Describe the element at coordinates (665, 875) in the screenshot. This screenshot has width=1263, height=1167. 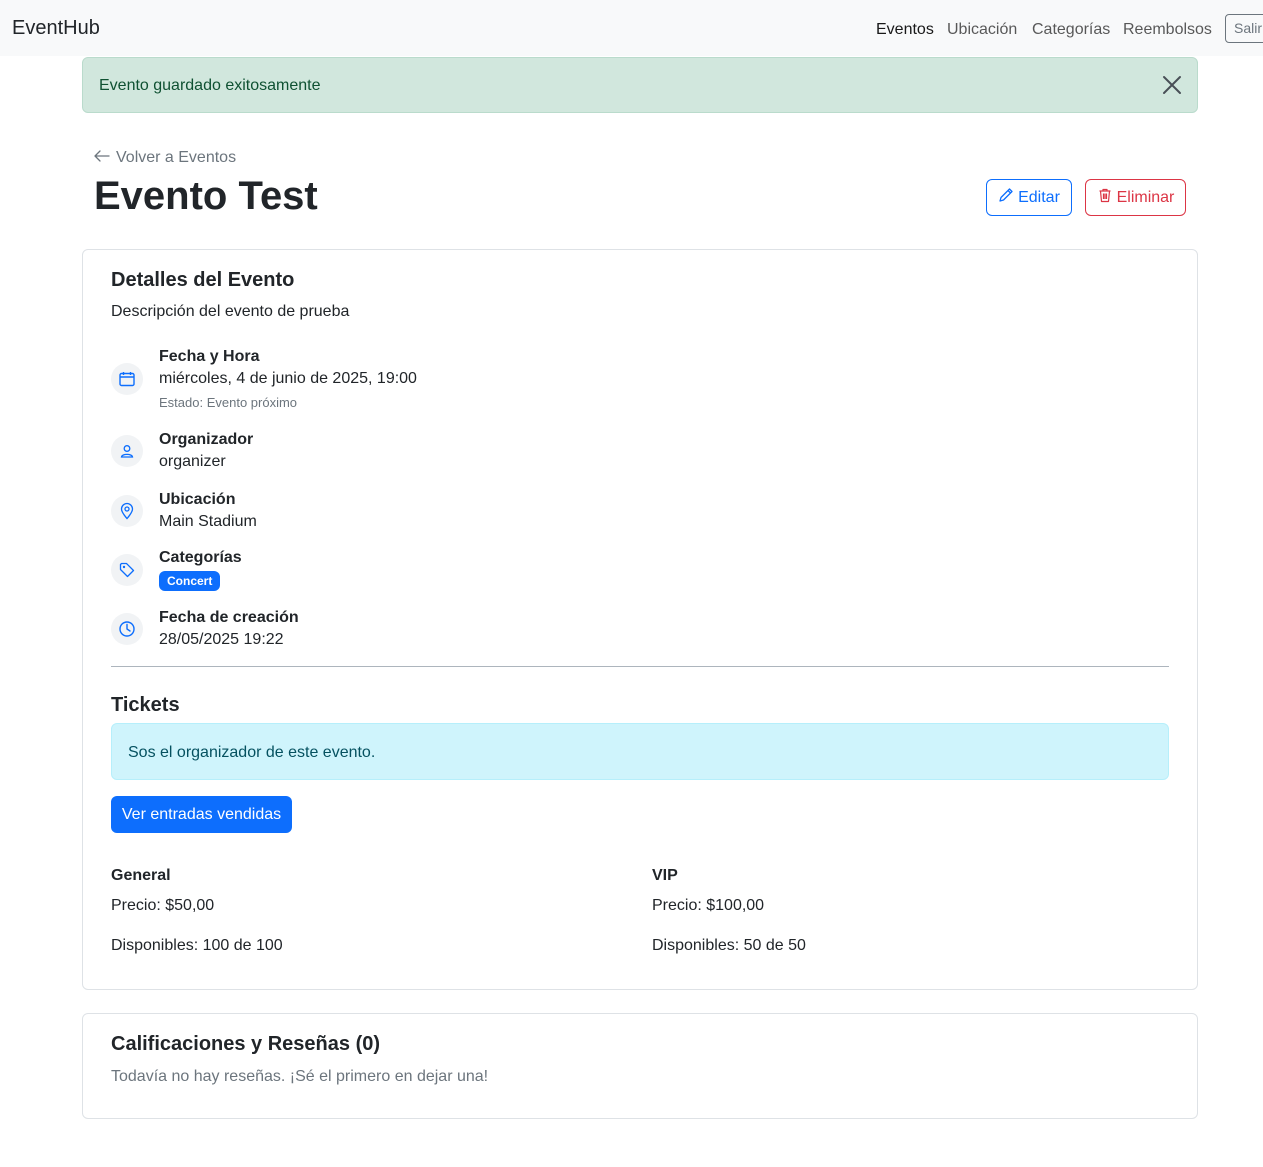
I see `ticket-type-name: VIP` at that location.